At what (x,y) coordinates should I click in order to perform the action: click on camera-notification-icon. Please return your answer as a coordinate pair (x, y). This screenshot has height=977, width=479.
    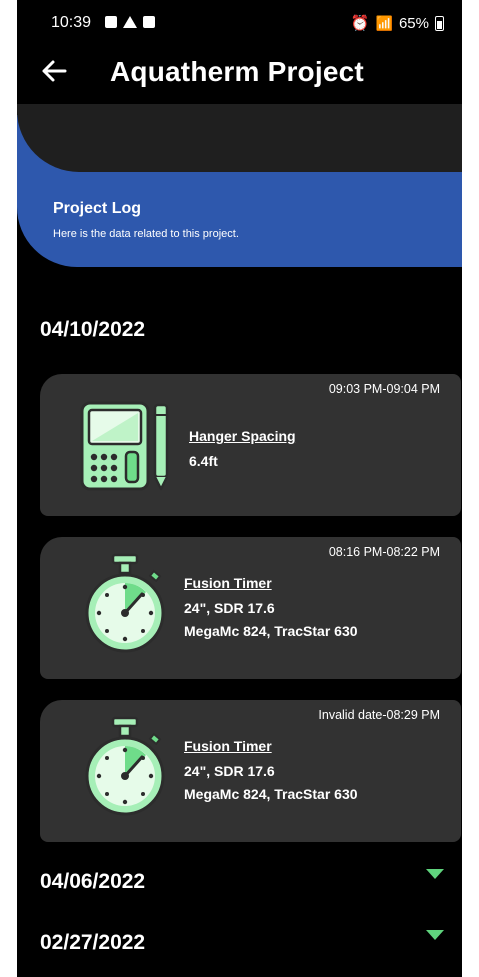
    Looking at the image, I should click on (111, 22).